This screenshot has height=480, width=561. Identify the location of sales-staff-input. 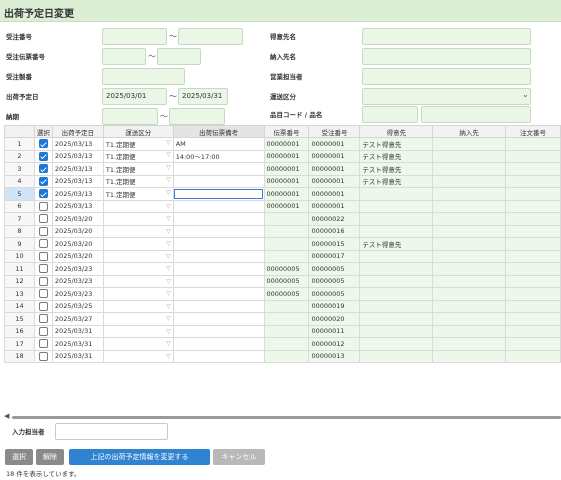
(446, 76).